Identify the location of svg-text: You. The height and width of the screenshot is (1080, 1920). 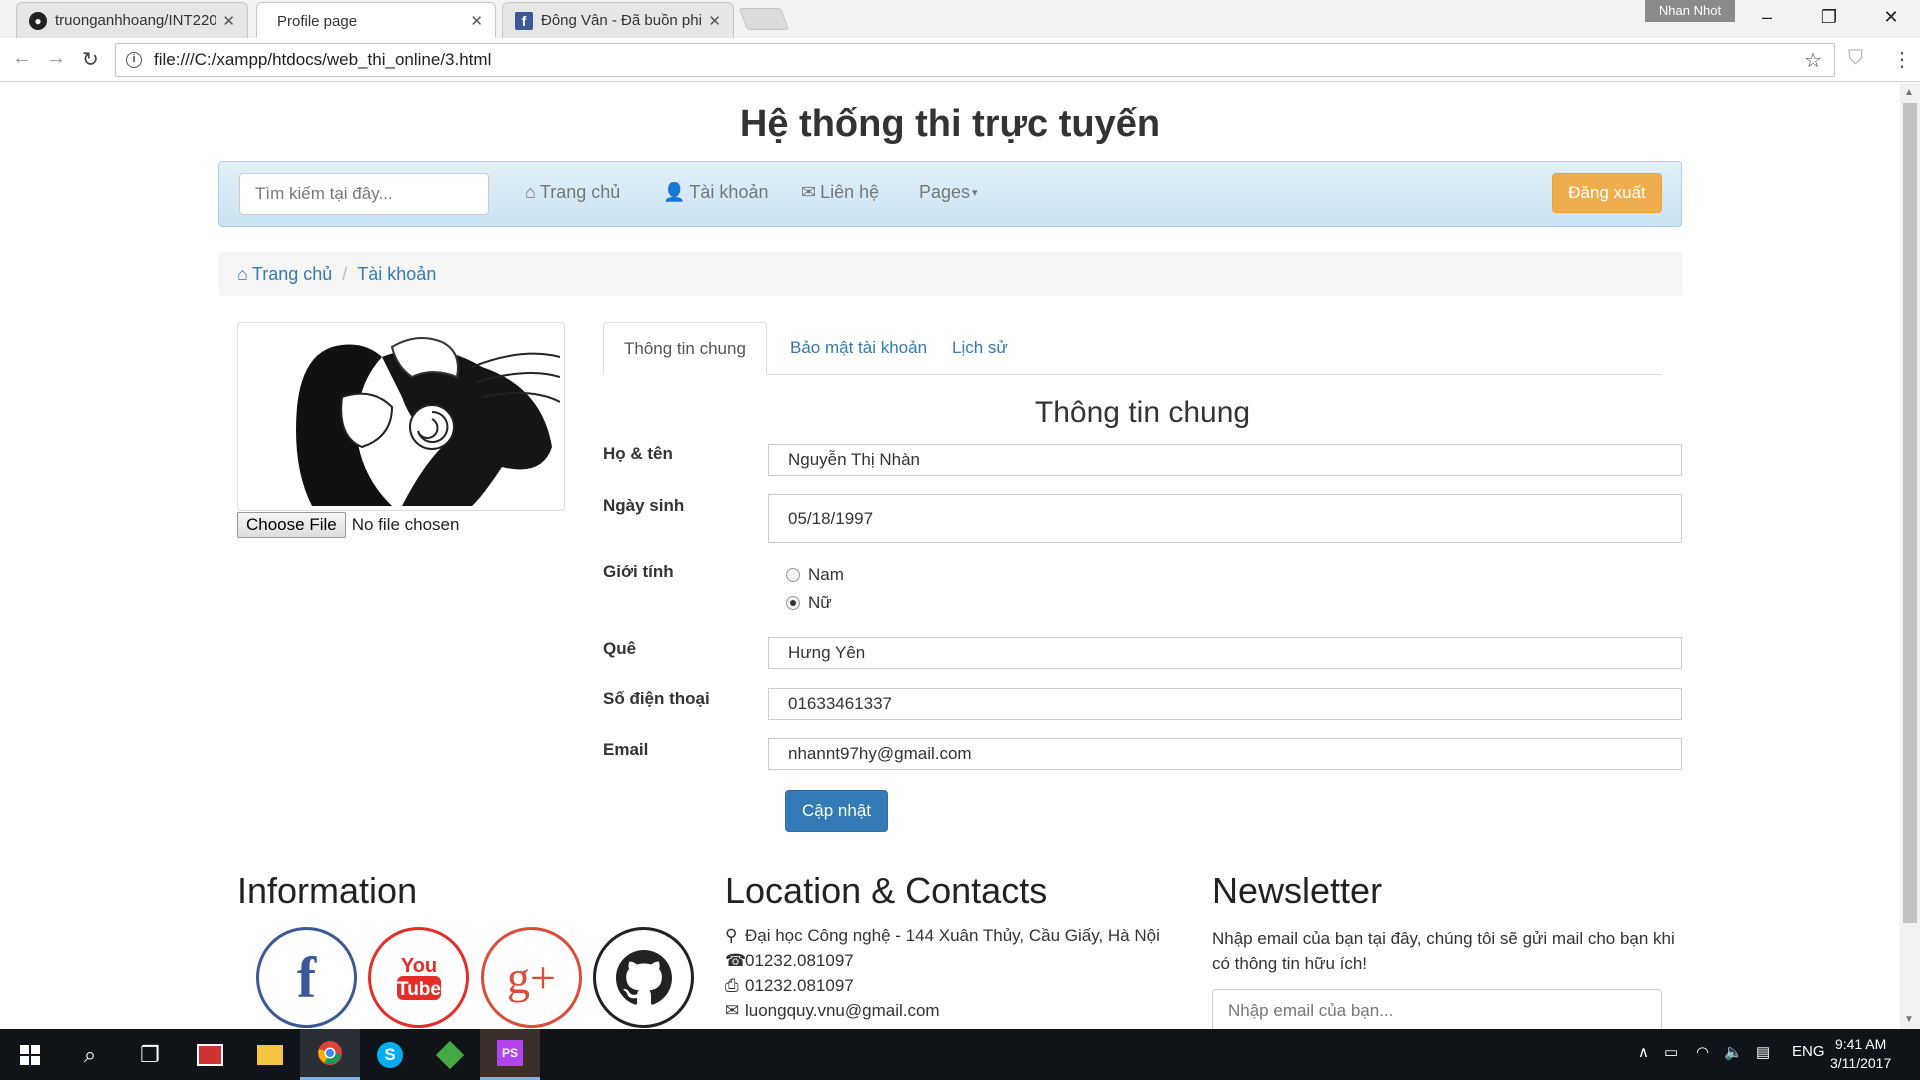
(418, 966).